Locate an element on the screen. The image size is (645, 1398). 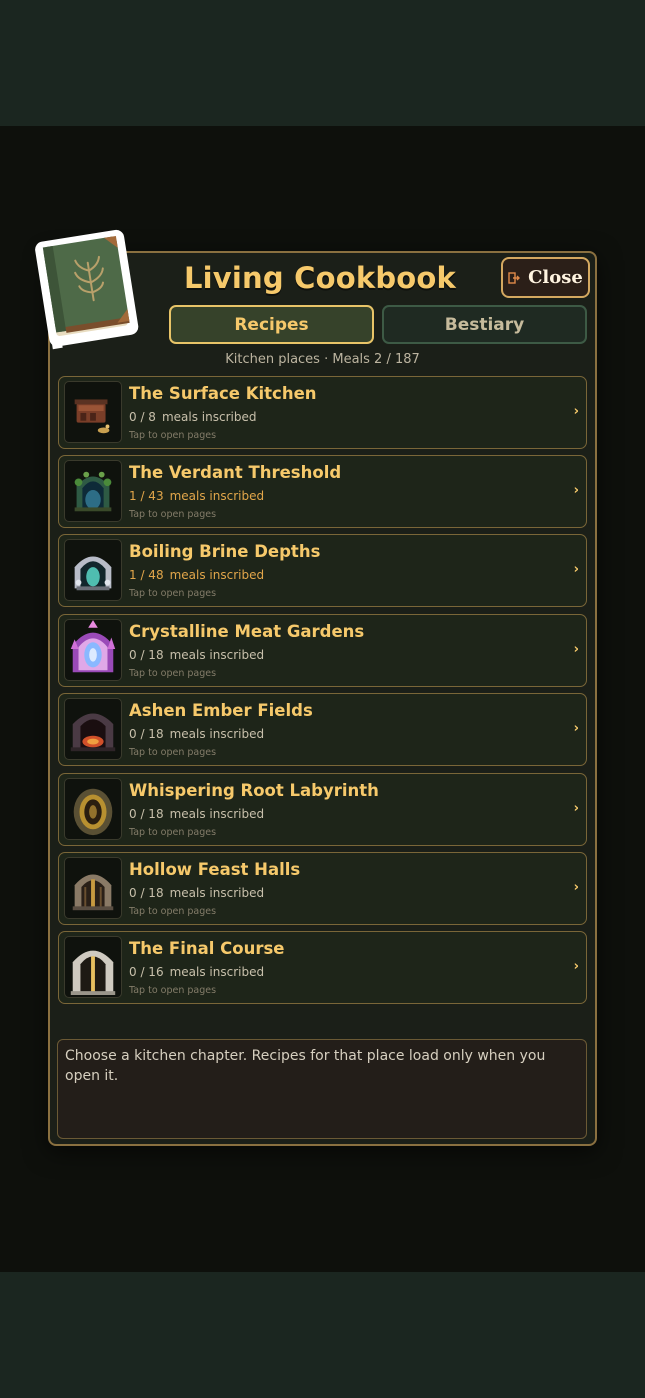
page-title: Living Cookbook is located at coordinates (320, 278).